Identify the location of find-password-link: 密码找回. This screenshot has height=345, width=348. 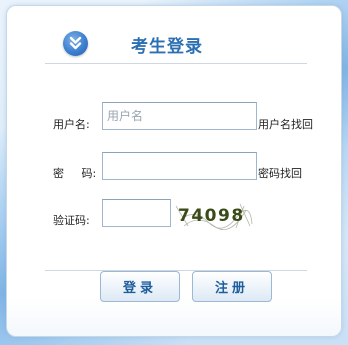
(280, 173).